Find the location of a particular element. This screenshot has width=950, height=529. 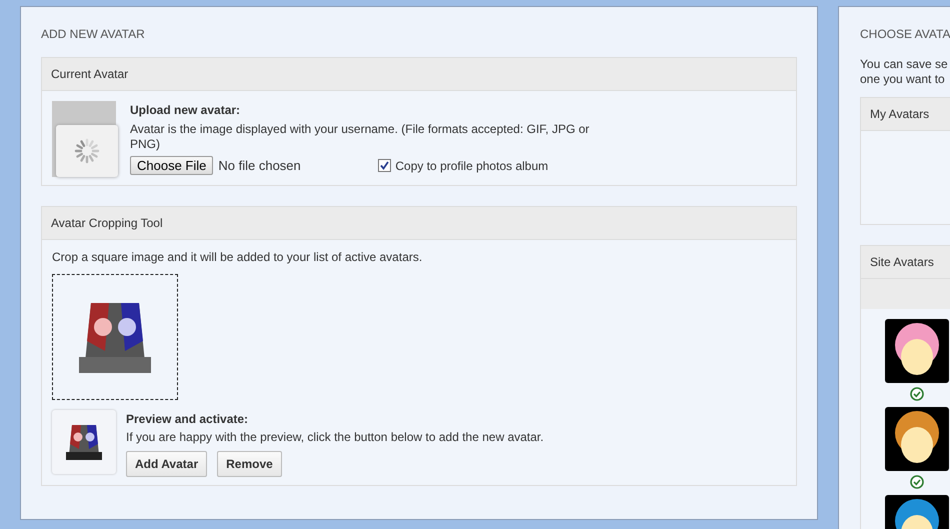

crop-area is located at coordinates (115, 337).